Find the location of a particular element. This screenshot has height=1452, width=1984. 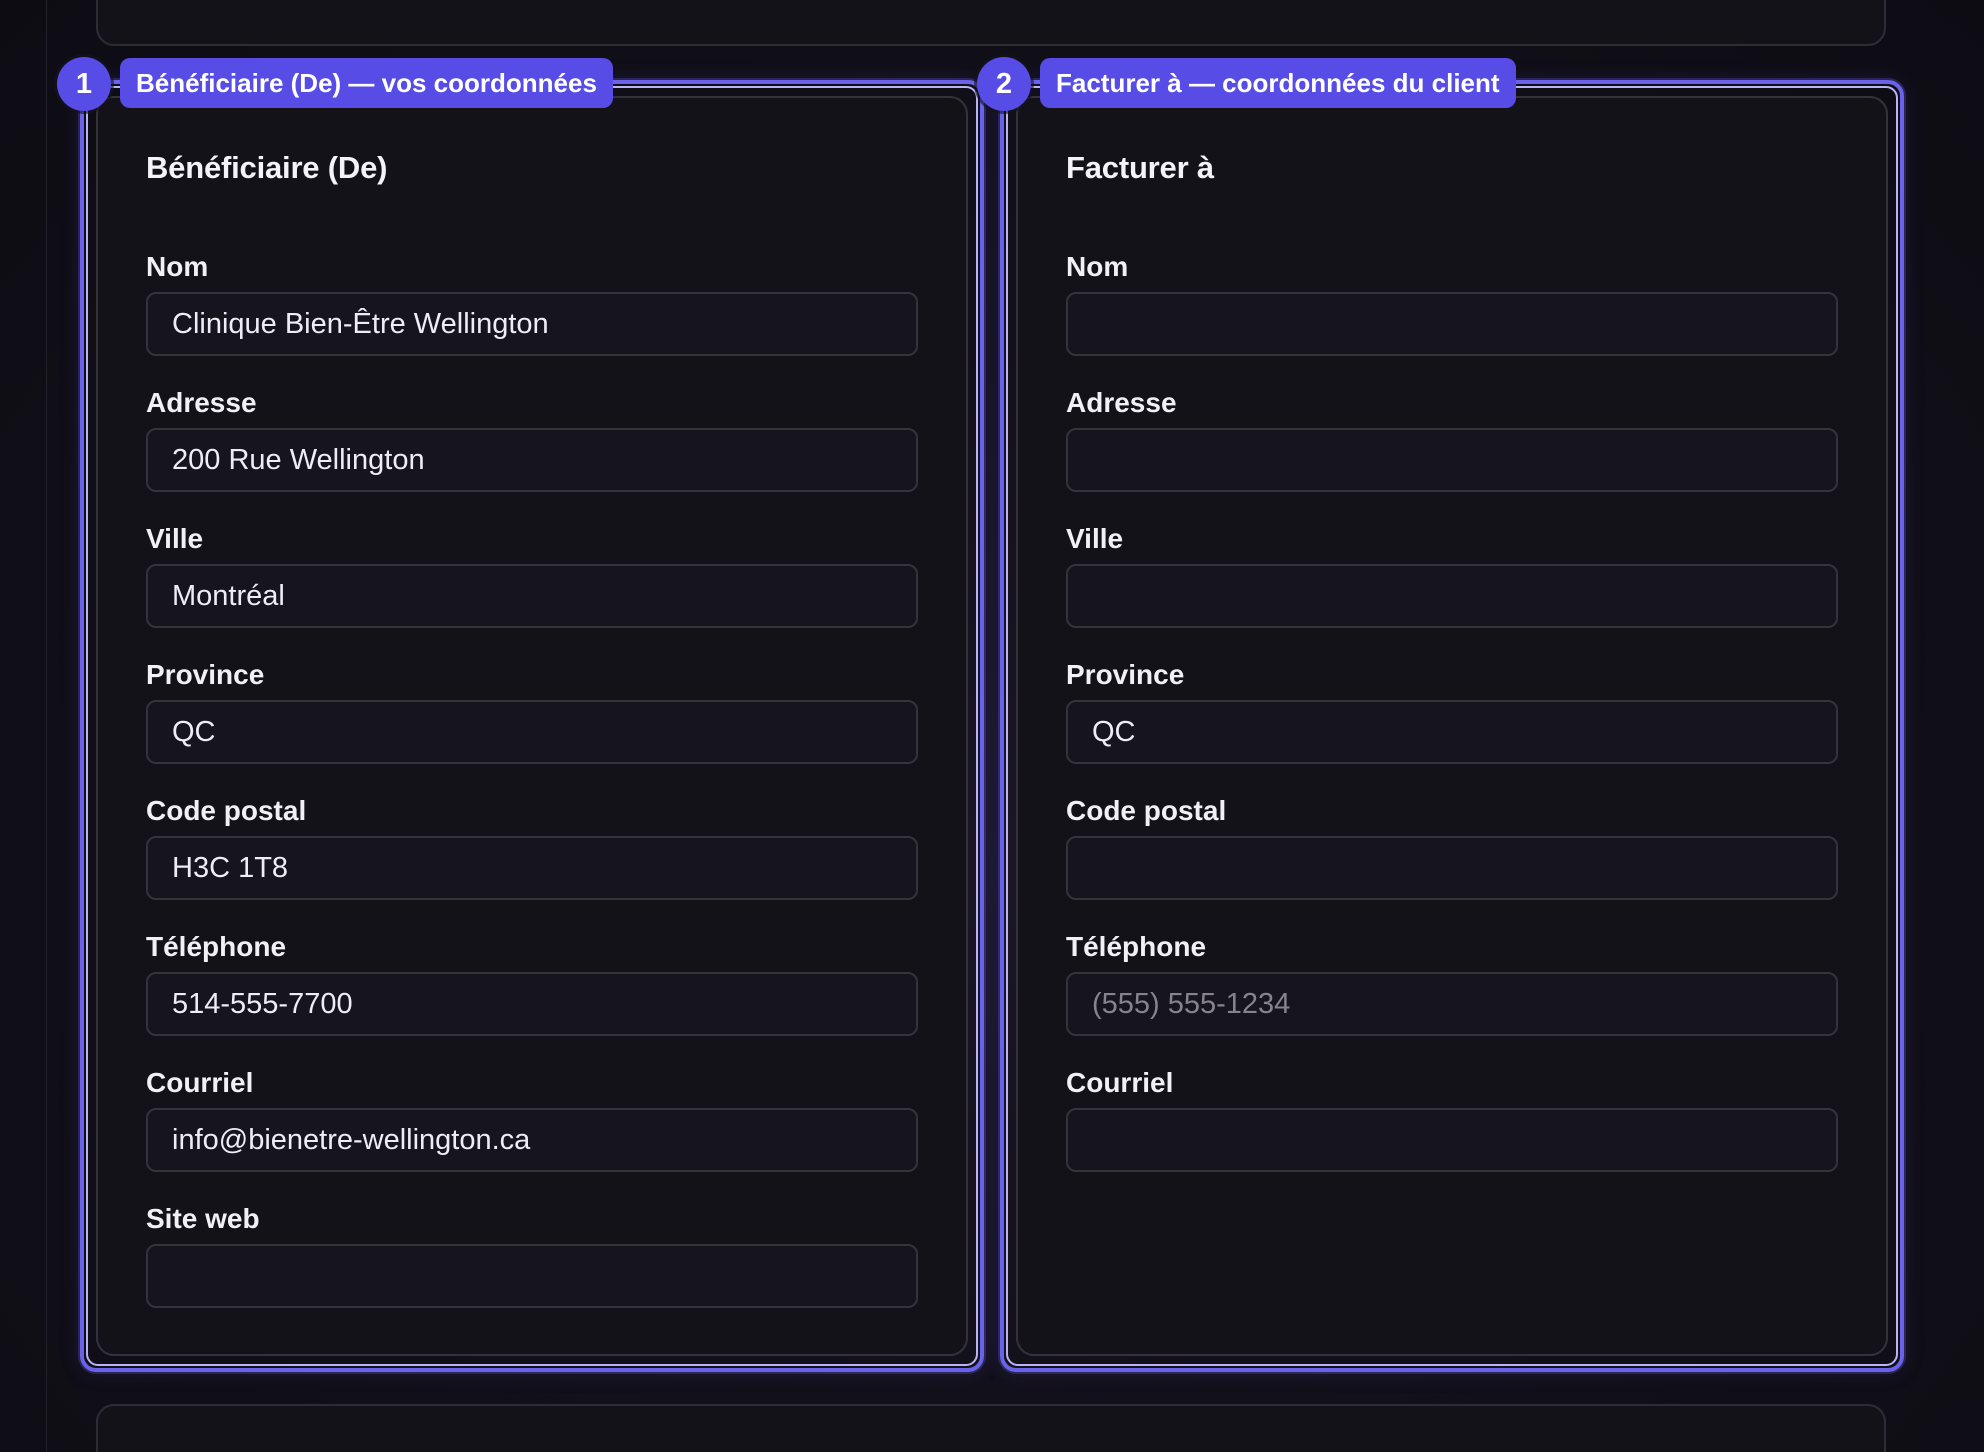

to-email-label: Courriel is located at coordinates (1120, 1082).